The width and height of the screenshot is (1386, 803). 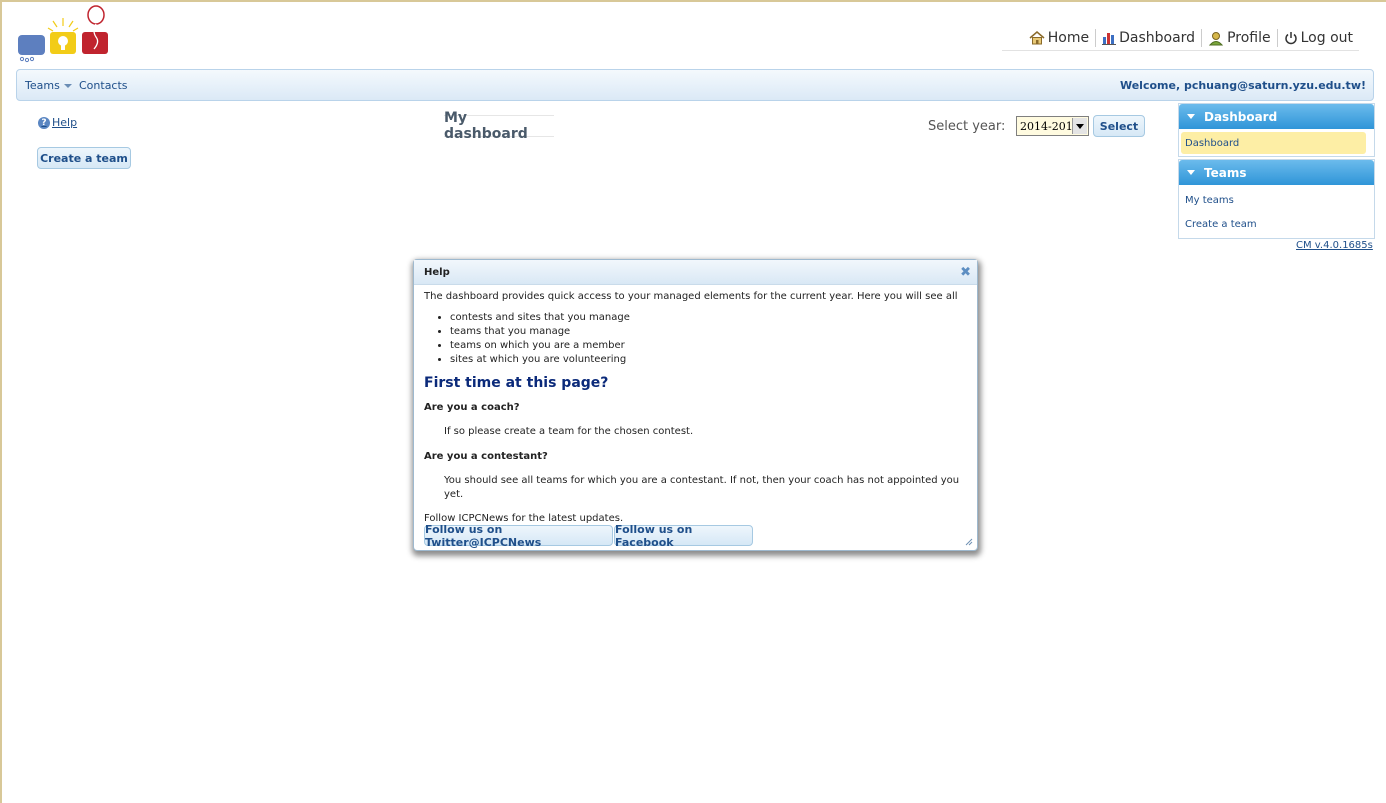 I want to click on facebook-follow-button: Follow us on Facebook, so click(x=683, y=536).